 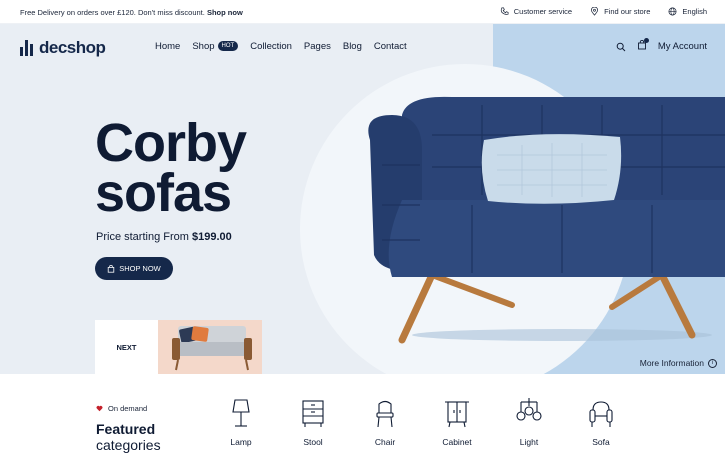 I want to click on hero-title: Corby sofas, so click(x=171, y=168).